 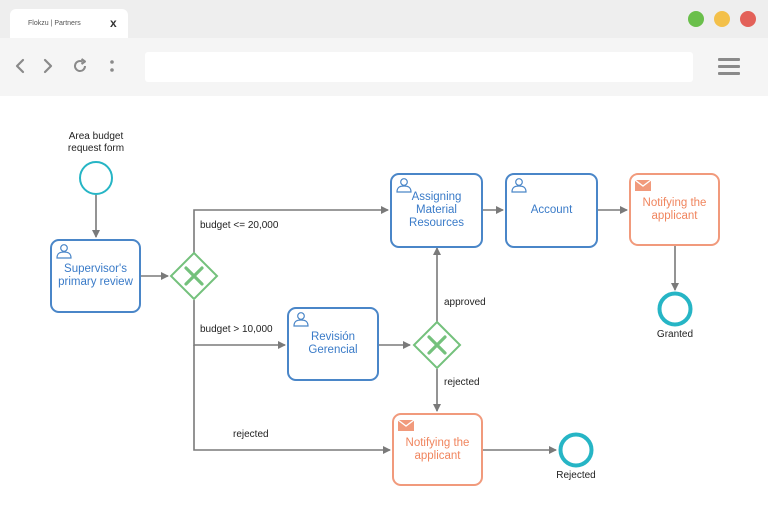 I want to click on task-label: Supervisor's primary review, so click(x=95, y=275).